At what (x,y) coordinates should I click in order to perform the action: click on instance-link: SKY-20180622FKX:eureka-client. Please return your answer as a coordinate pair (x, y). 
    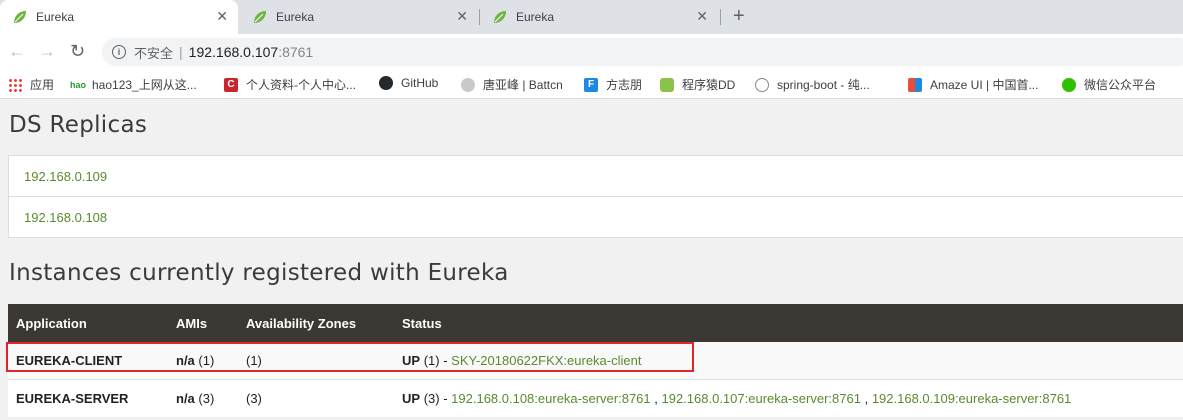
    Looking at the image, I should click on (546, 360).